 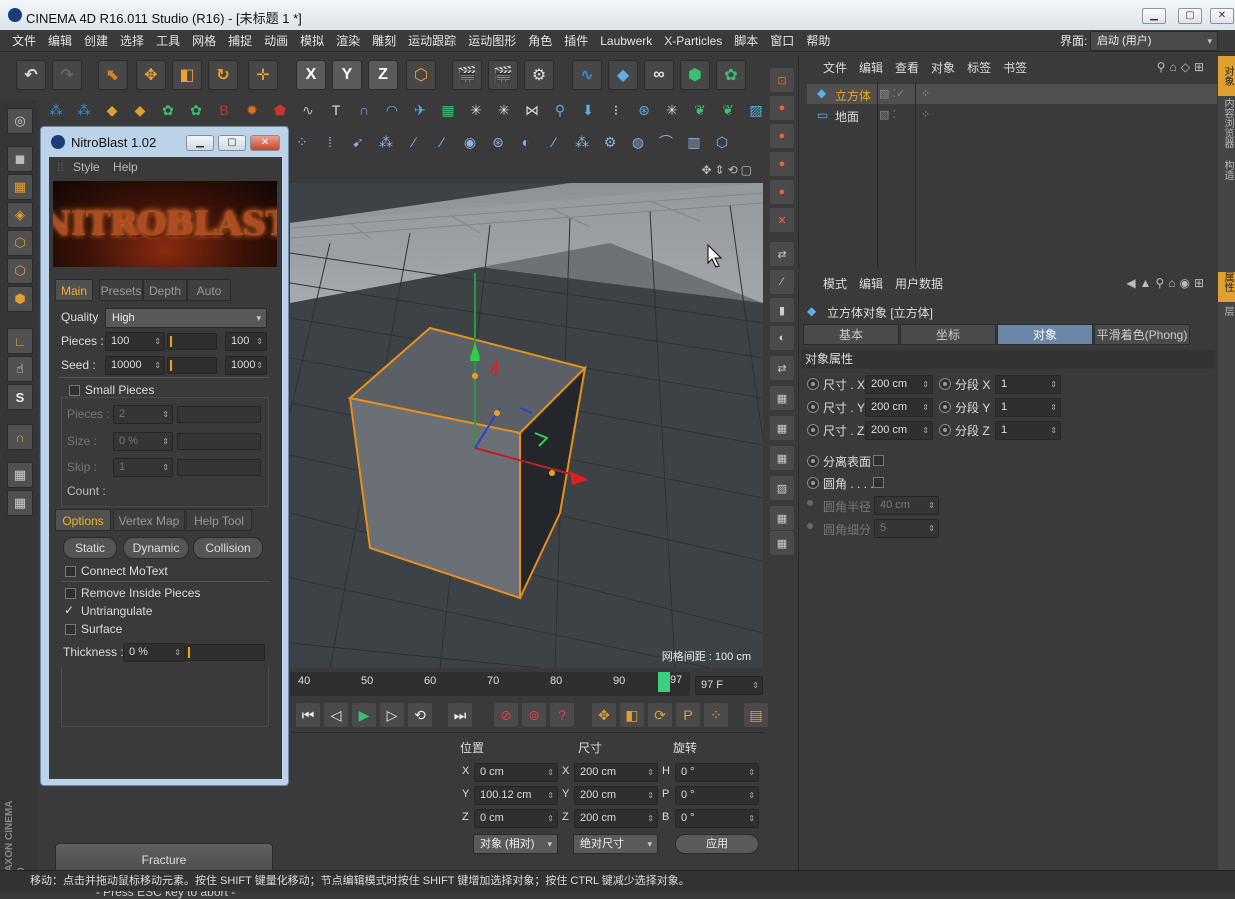 I want to click on object-manager-menu-item: 查看, so click(x=907, y=68).